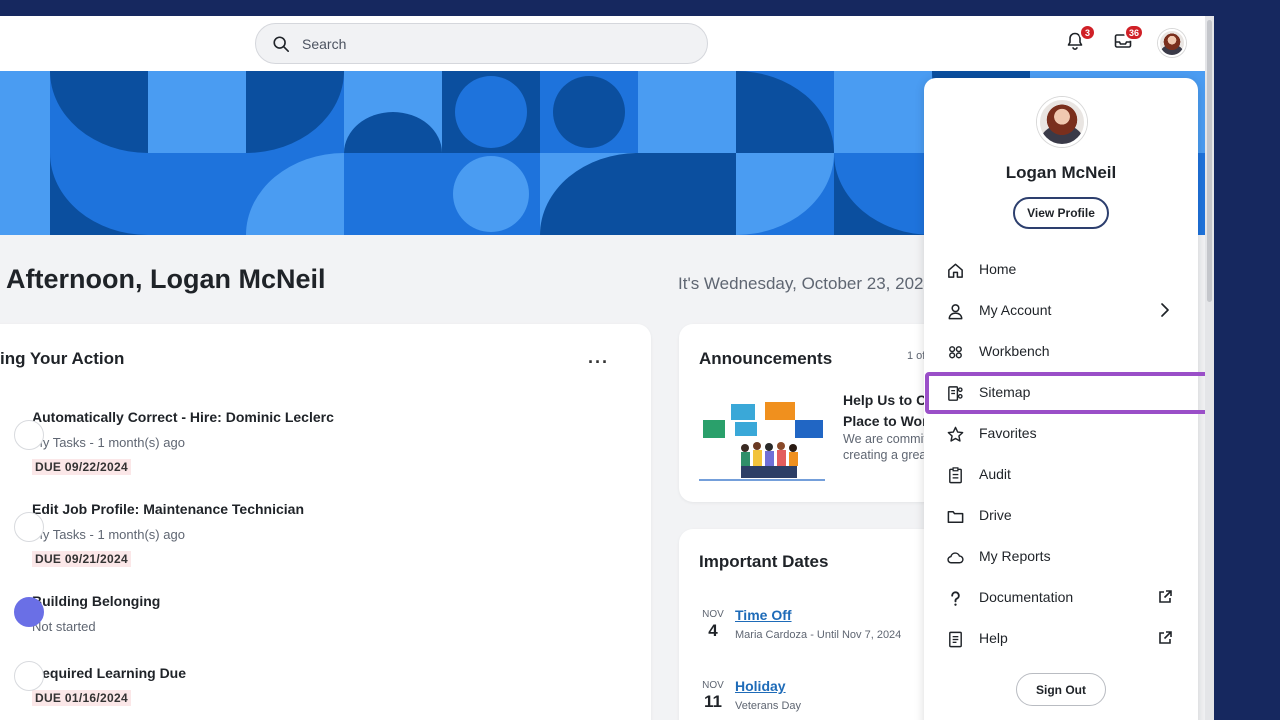  I want to click on question-icon, so click(955, 598).